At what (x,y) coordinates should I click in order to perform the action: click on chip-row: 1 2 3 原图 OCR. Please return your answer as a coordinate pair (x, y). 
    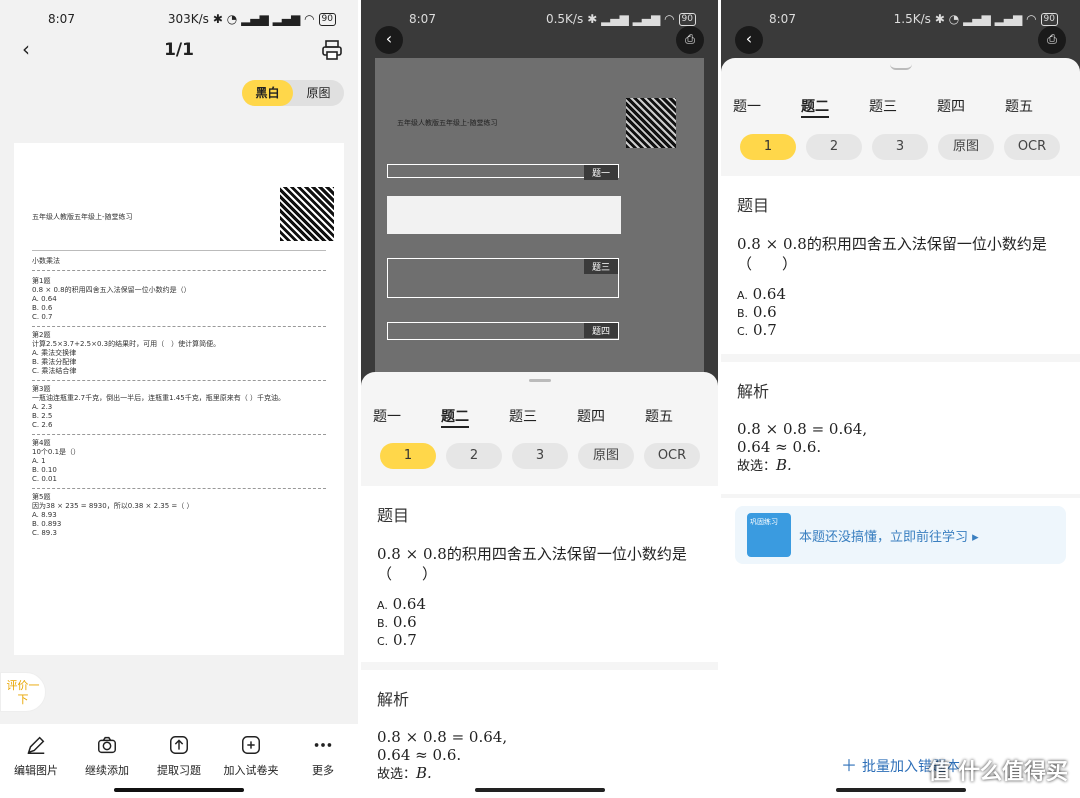
    Looking at the image, I should click on (900, 148).